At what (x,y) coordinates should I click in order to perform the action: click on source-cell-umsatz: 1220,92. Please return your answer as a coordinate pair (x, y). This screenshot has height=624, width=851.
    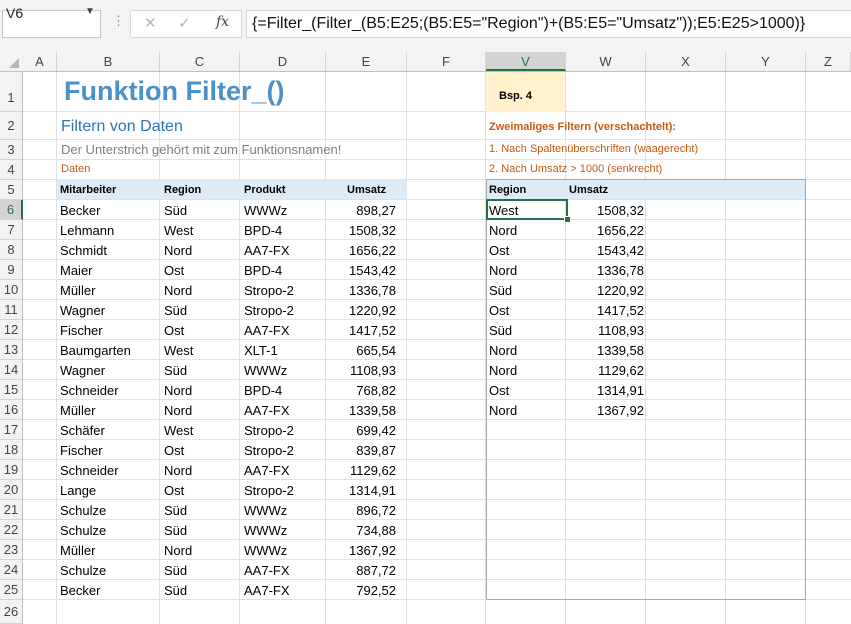
    Looking at the image, I should click on (361, 310).